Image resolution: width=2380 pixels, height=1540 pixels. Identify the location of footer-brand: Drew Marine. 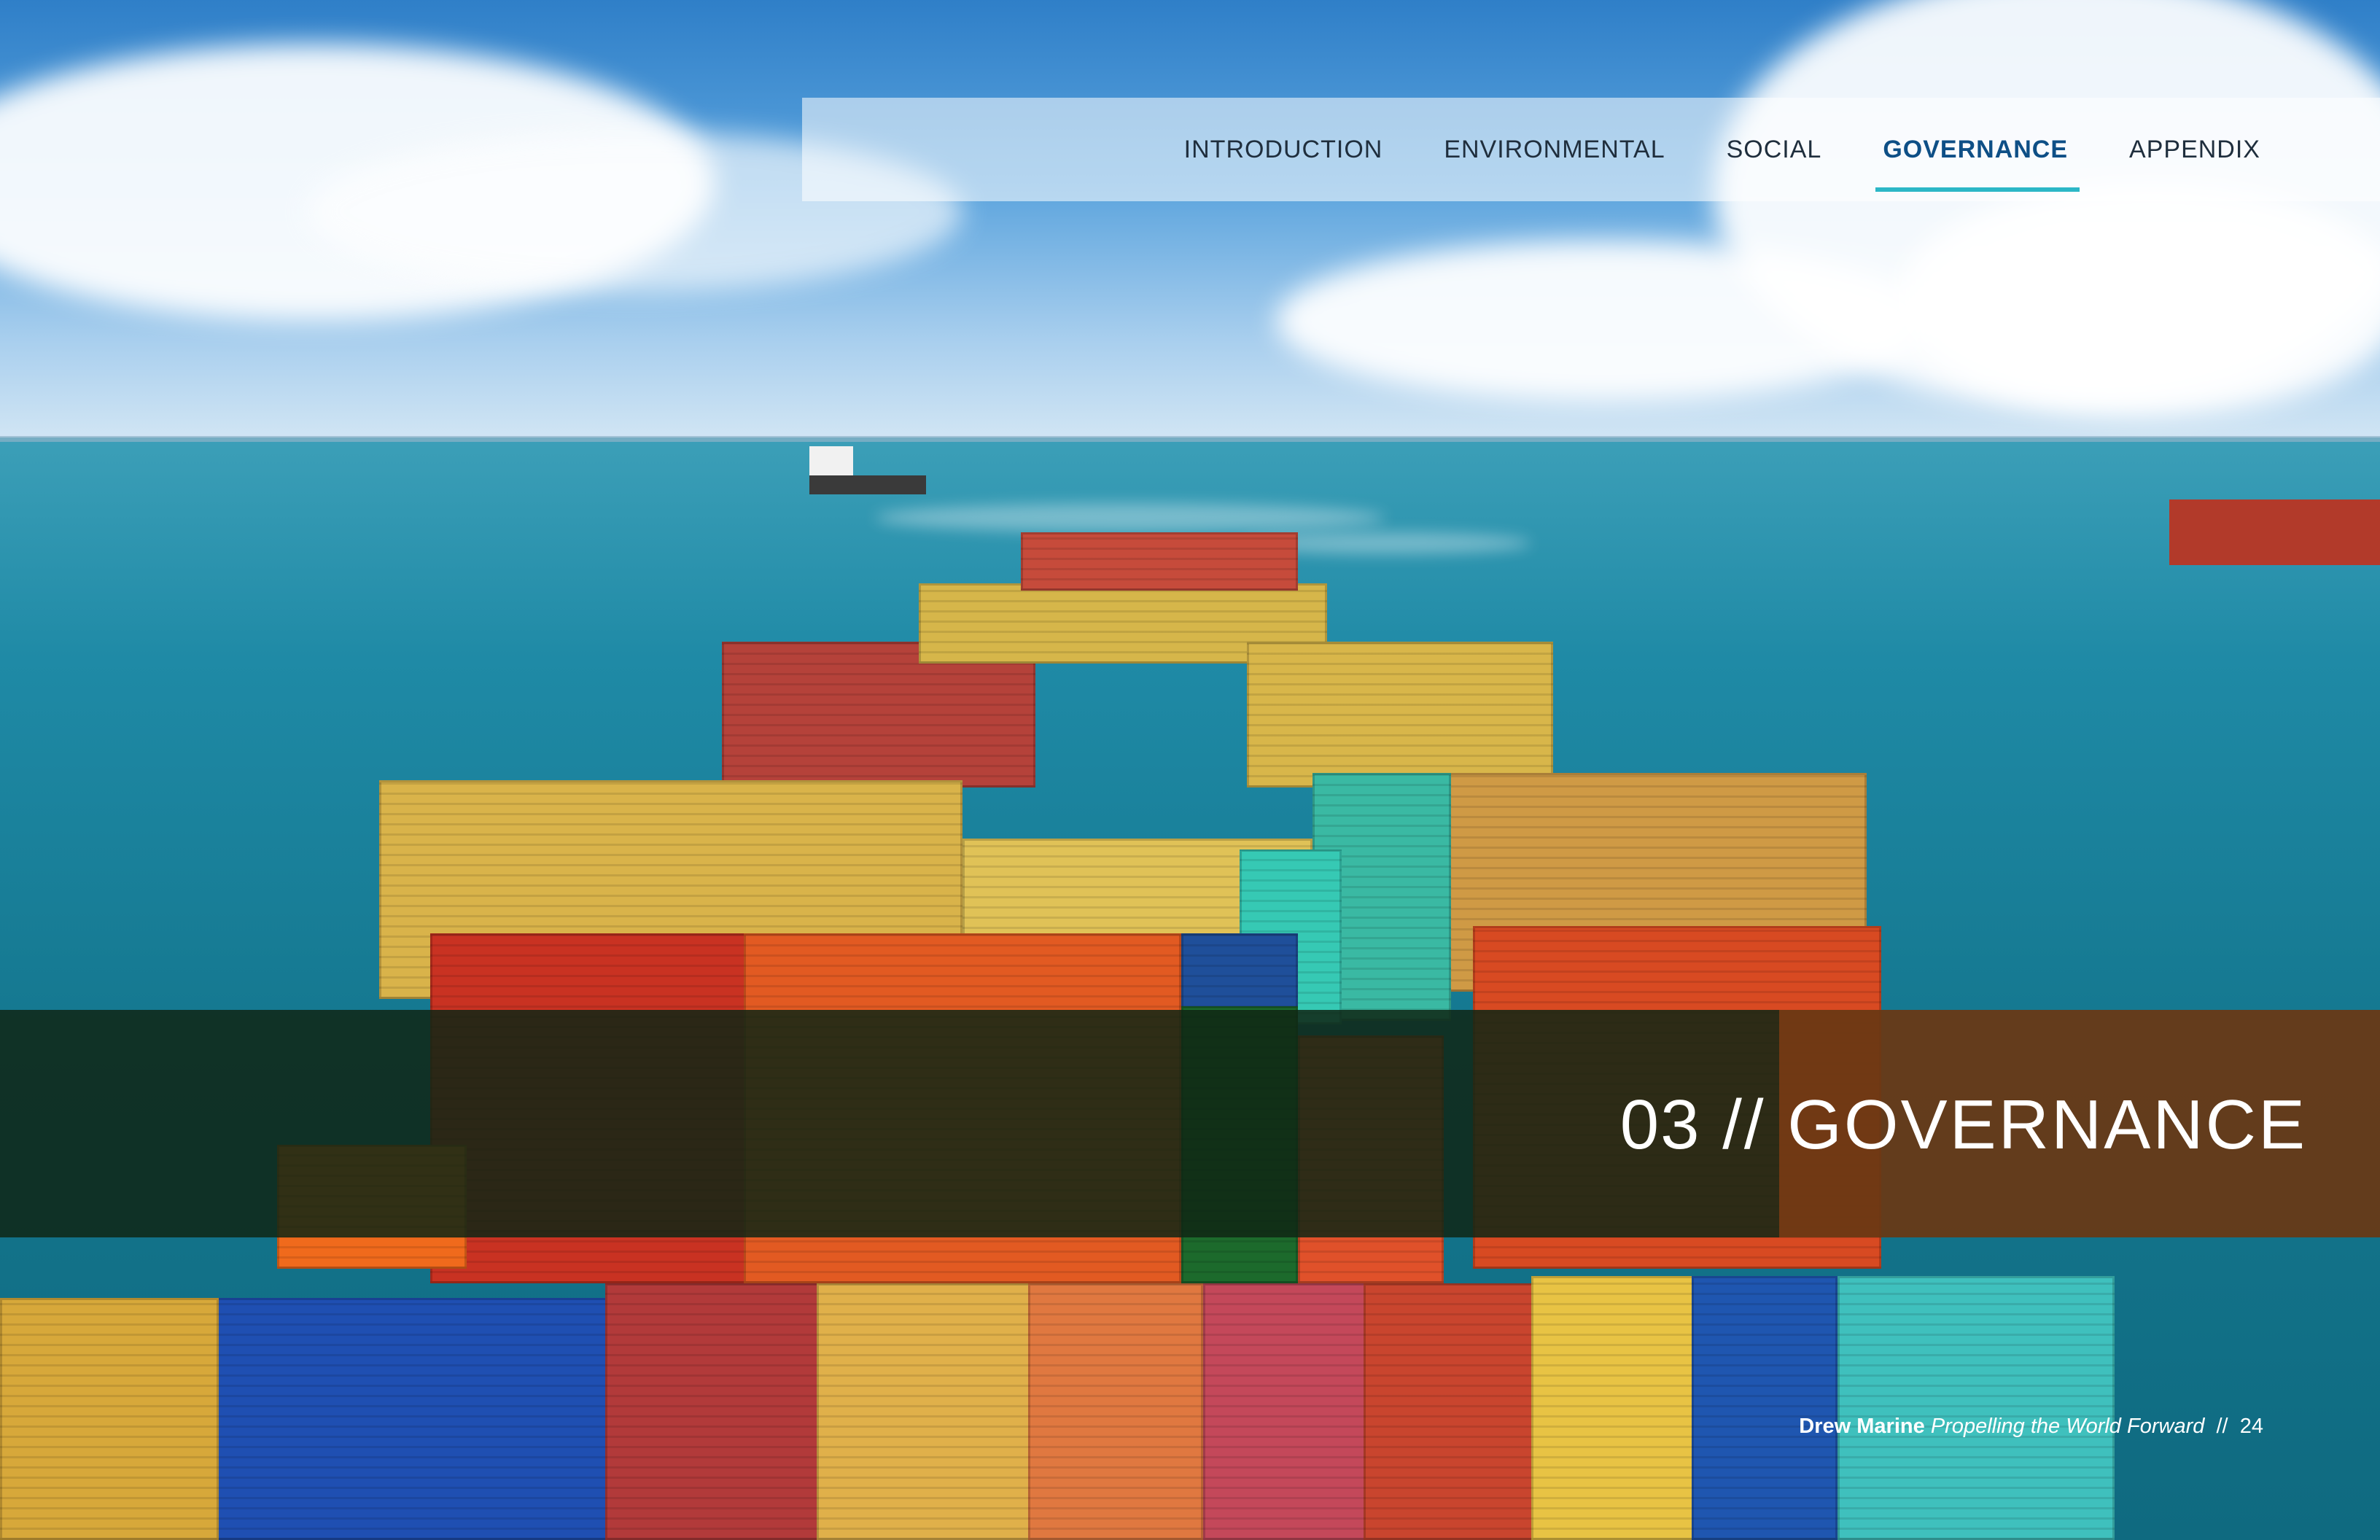
(1862, 1426).